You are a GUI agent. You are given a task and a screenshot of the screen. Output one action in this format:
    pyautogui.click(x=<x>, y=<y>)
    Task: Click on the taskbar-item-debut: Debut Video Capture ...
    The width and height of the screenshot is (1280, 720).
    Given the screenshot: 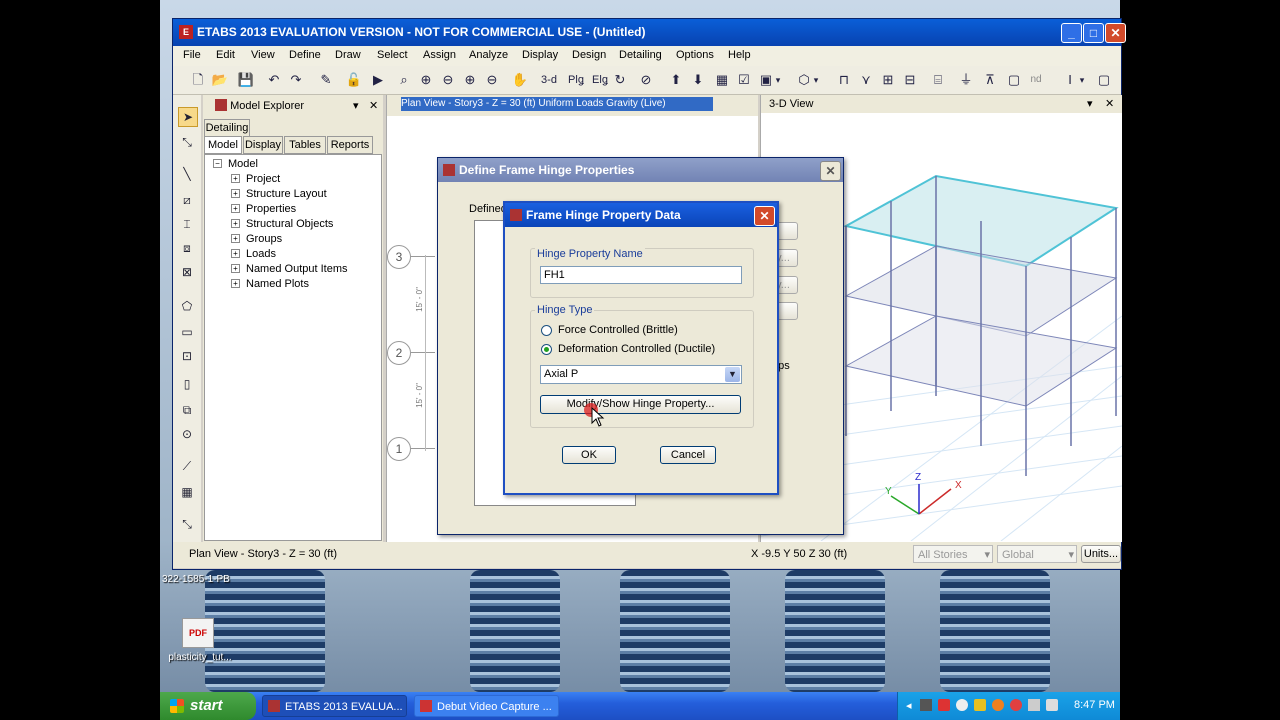 What is the action you would take?
    pyautogui.click(x=486, y=706)
    